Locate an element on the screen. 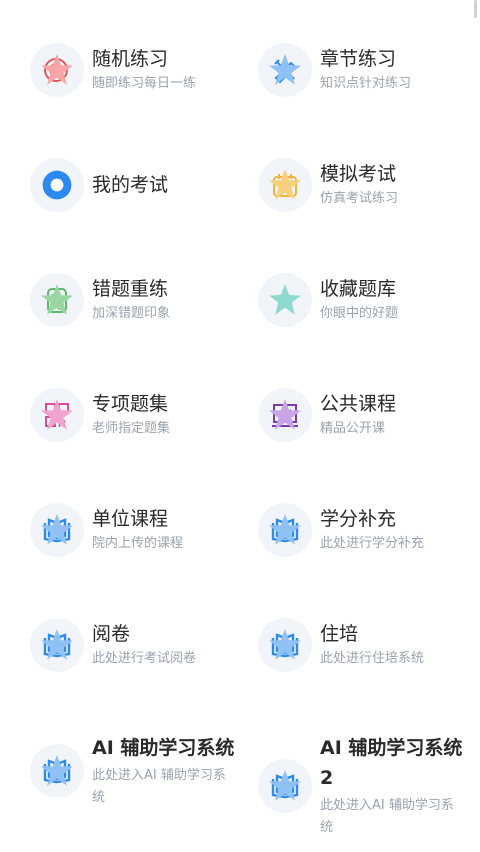 The image size is (480, 852). wrong-question-button: 错题重练 加深错题印象 is located at coordinates (142, 300).